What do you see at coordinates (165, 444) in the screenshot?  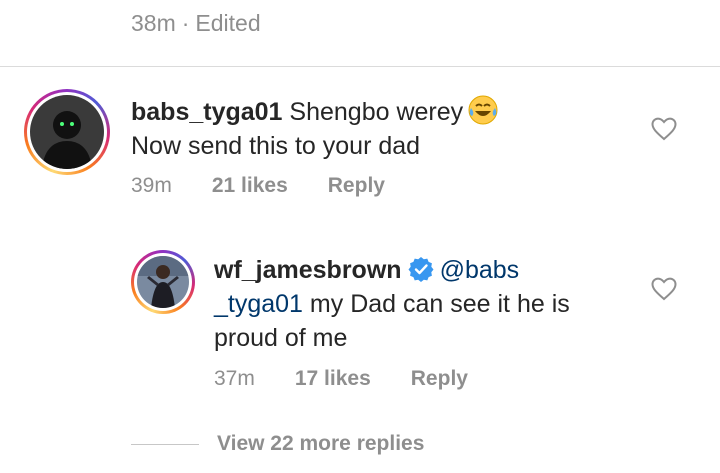 I see `view-more-divider` at bounding box center [165, 444].